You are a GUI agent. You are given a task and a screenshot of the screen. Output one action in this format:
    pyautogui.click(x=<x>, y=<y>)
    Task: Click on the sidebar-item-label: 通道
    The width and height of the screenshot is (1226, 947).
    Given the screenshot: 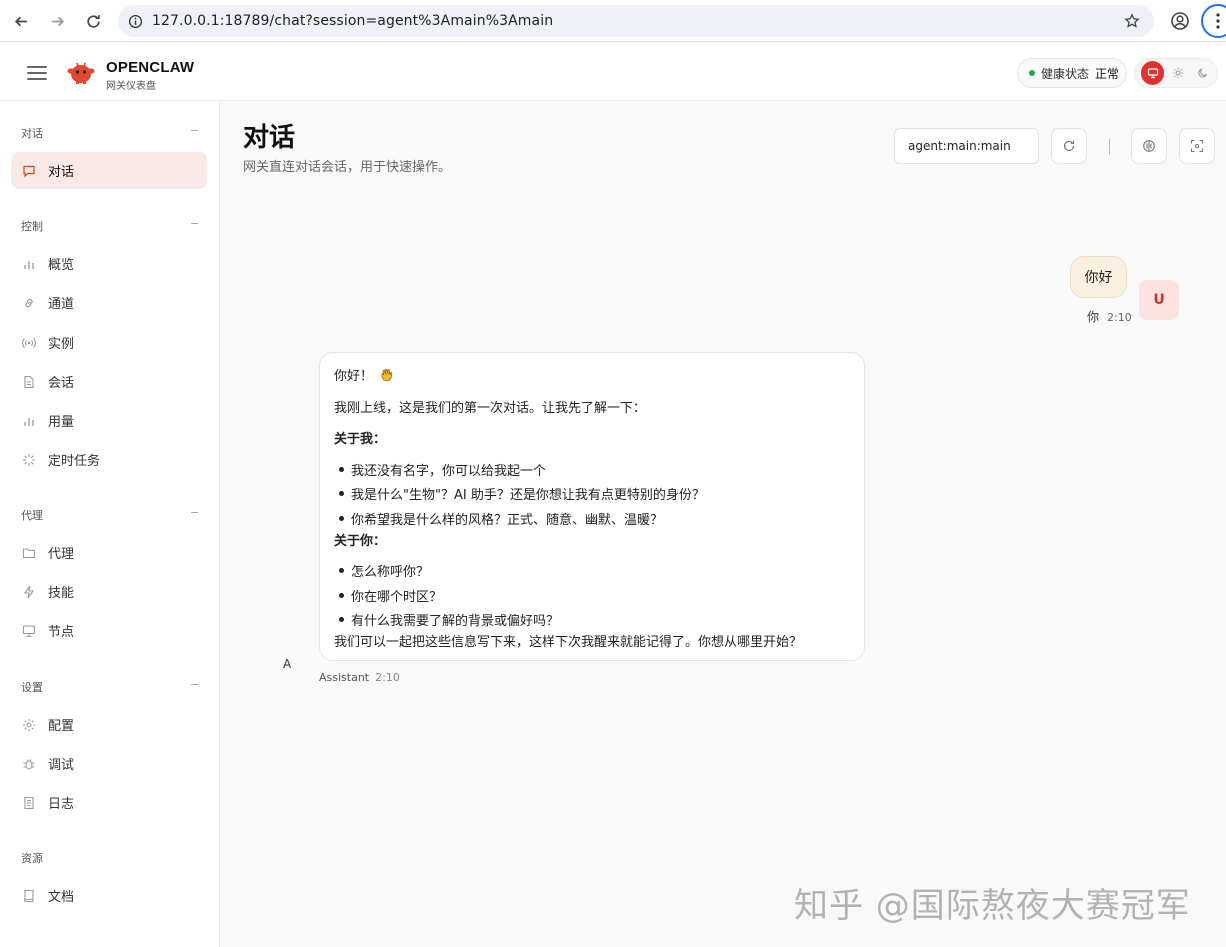 What is the action you would take?
    pyautogui.click(x=61, y=304)
    